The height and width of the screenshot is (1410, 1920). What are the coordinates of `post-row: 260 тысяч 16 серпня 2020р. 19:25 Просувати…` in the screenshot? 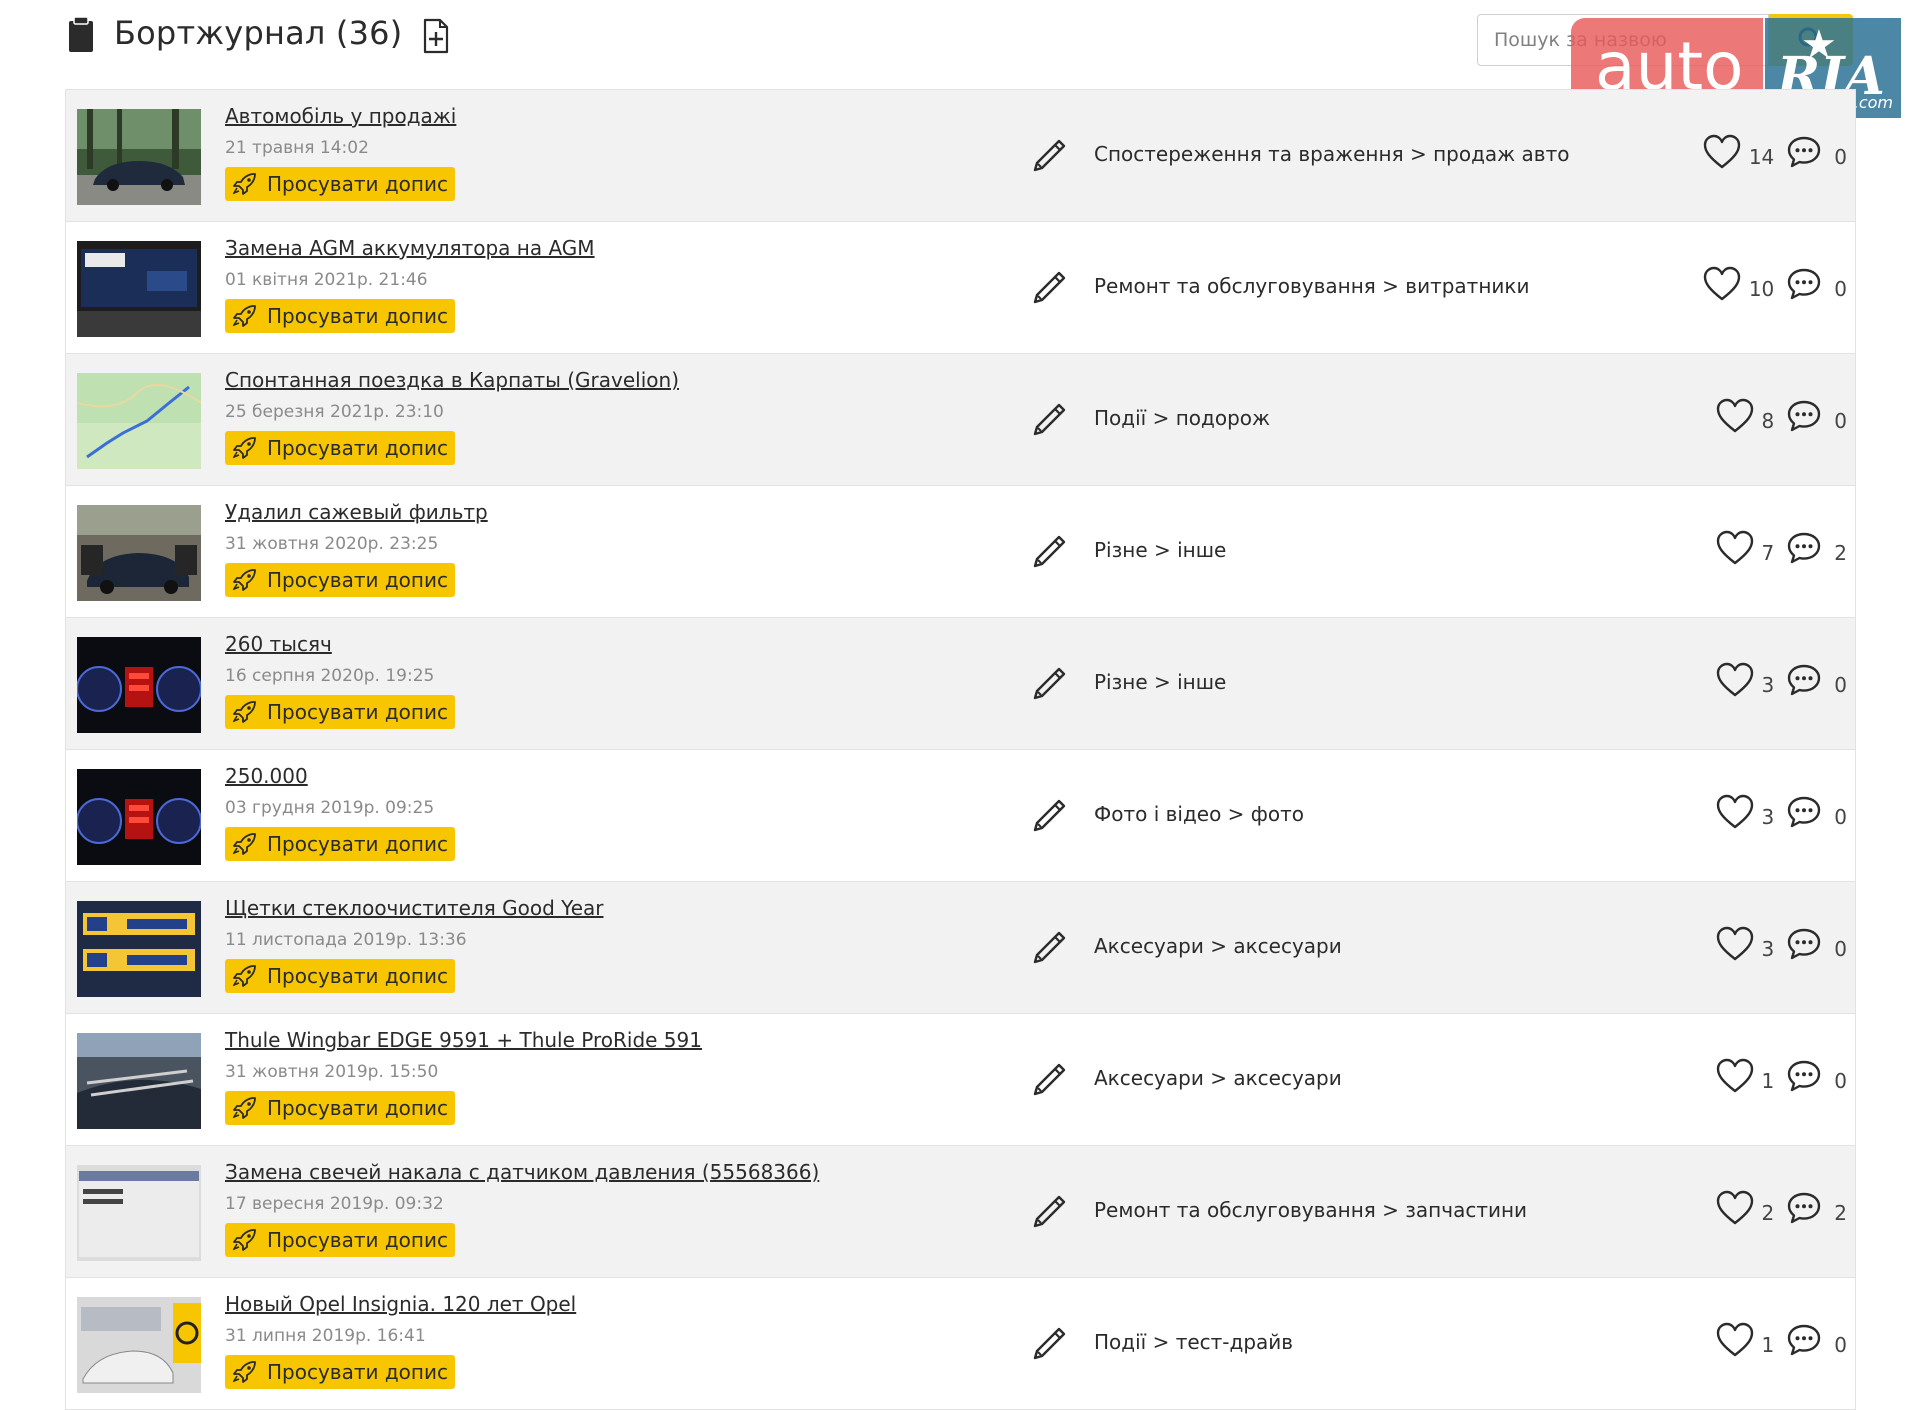 It's located at (960, 684).